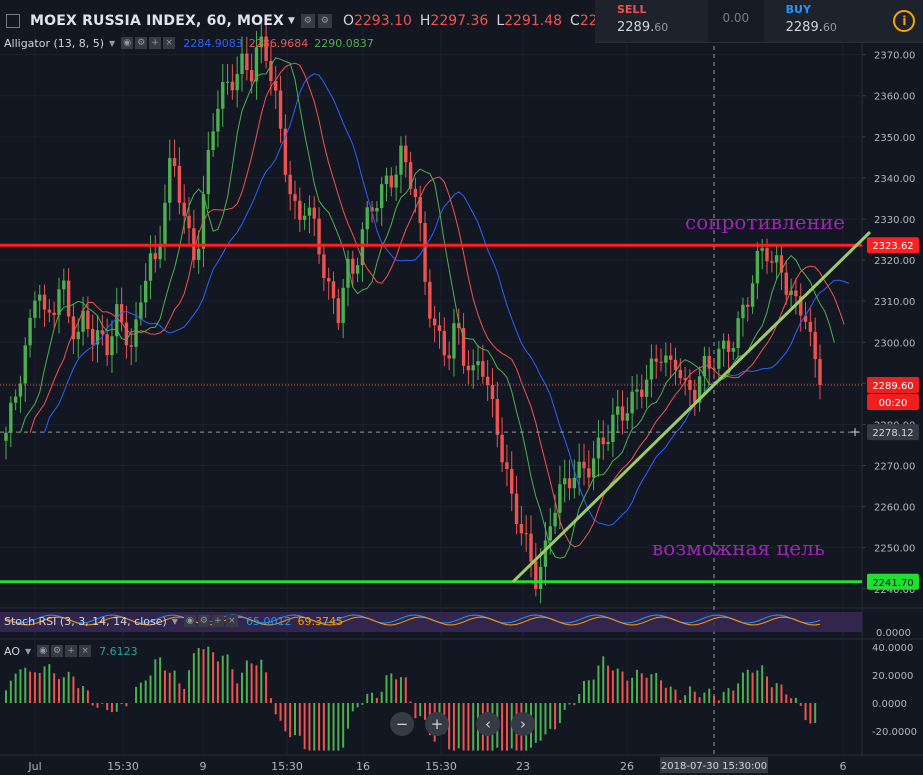  Describe the element at coordinates (118, 651) in the screenshot. I see `ao-value: 7.6123` at that location.